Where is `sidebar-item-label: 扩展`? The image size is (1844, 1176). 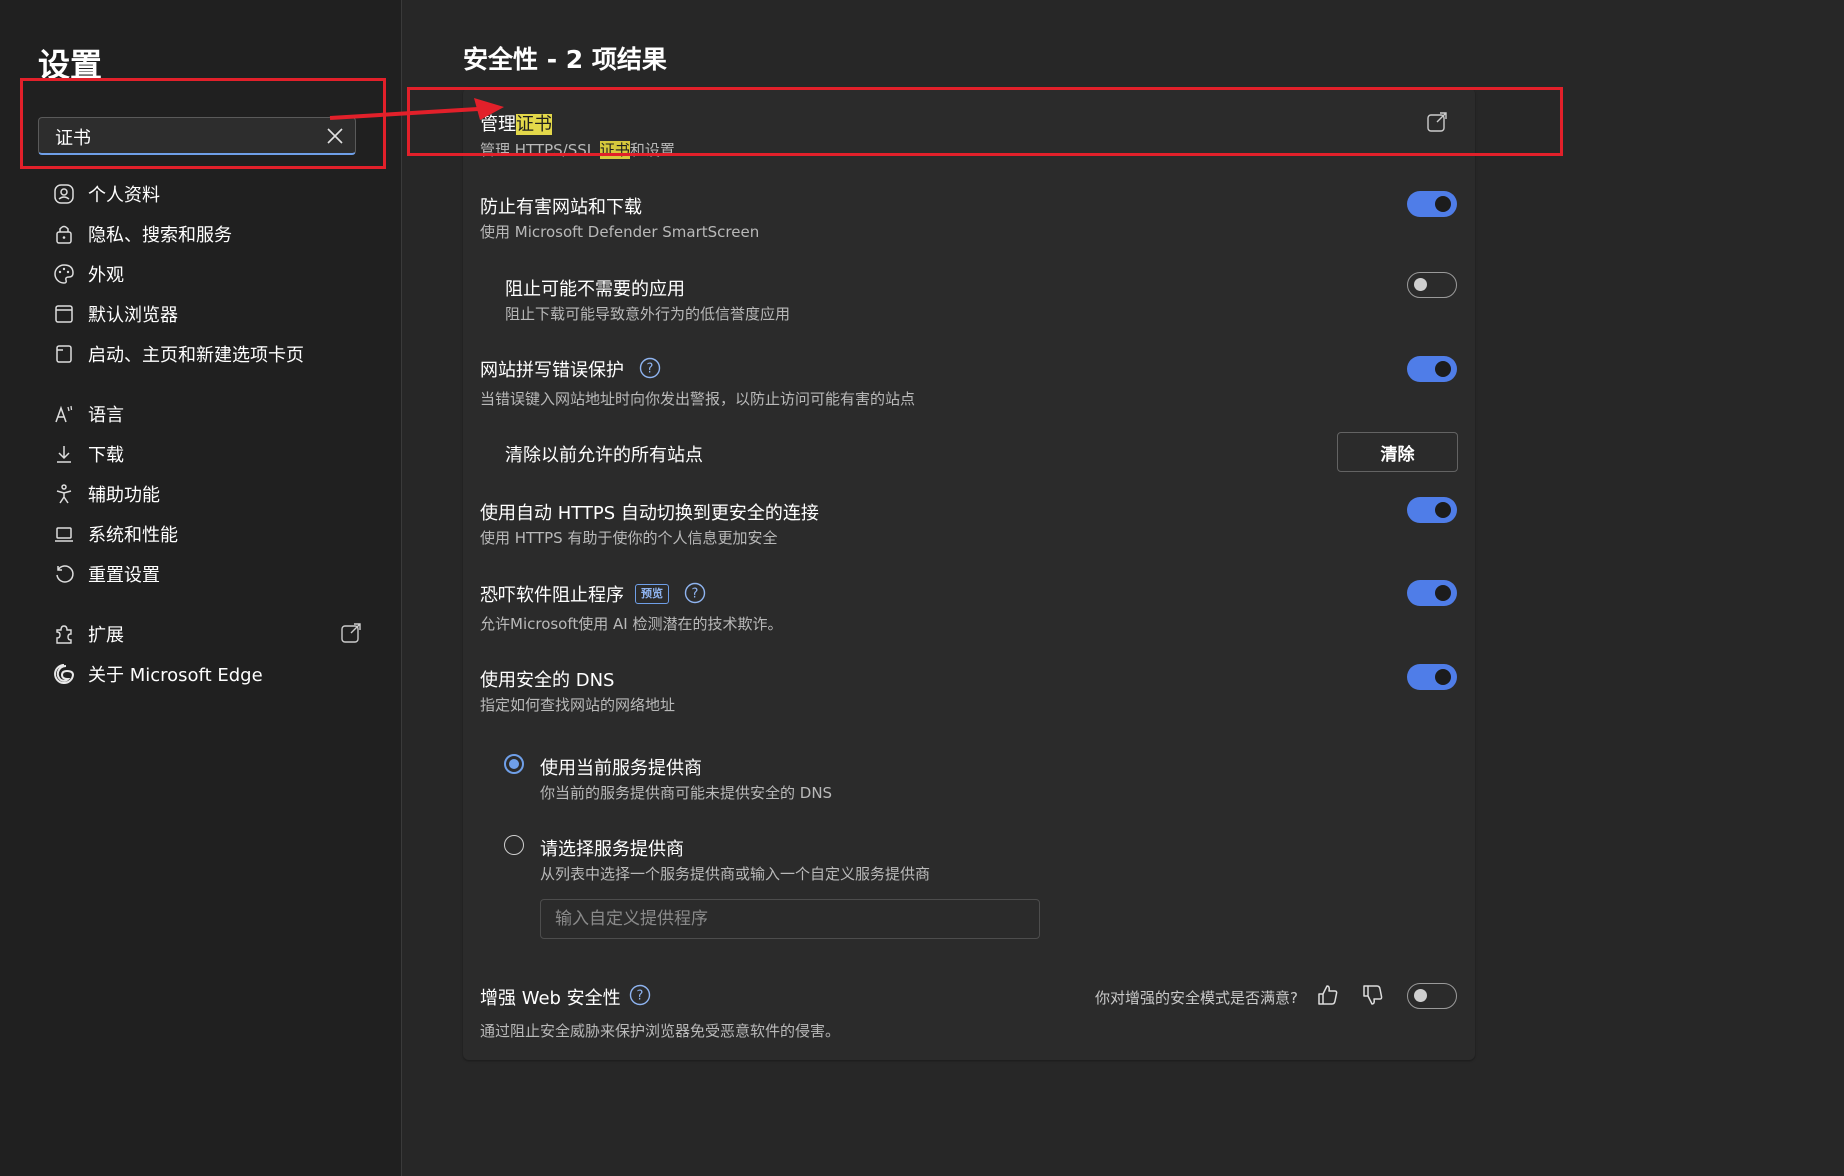
sidebar-item-label: 扩展 is located at coordinates (106, 635).